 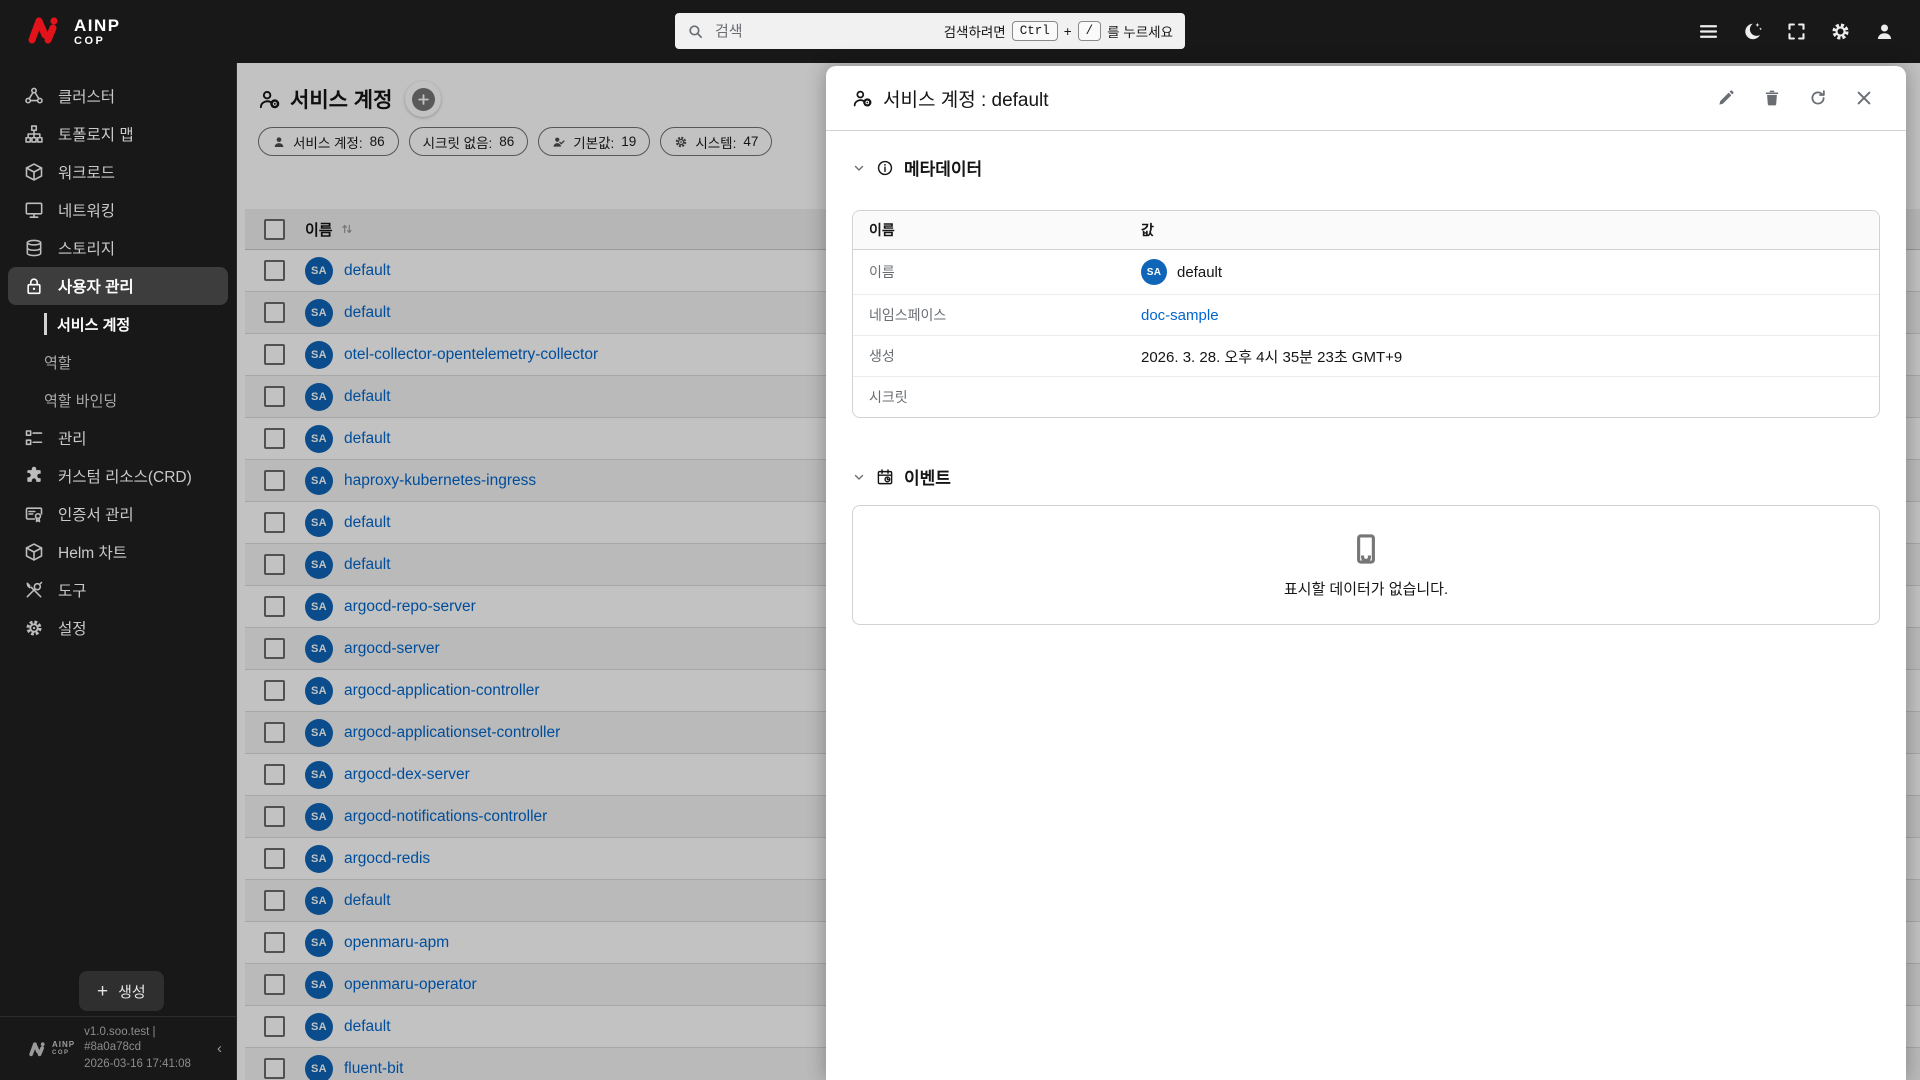 What do you see at coordinates (132, 992) in the screenshot?
I see `create-button-label: 생성` at bounding box center [132, 992].